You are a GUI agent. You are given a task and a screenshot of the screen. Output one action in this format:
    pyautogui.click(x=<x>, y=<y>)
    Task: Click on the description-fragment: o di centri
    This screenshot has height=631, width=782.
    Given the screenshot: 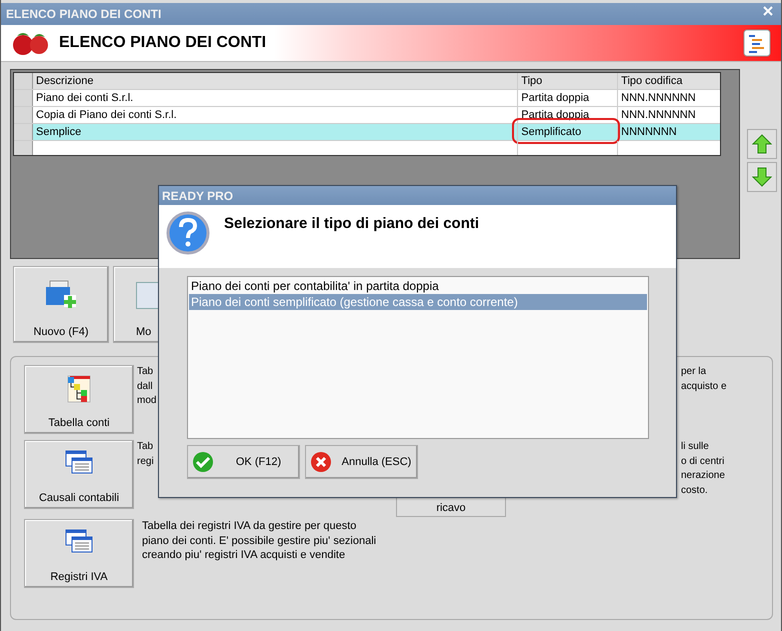 What is the action you would take?
    pyautogui.click(x=702, y=461)
    